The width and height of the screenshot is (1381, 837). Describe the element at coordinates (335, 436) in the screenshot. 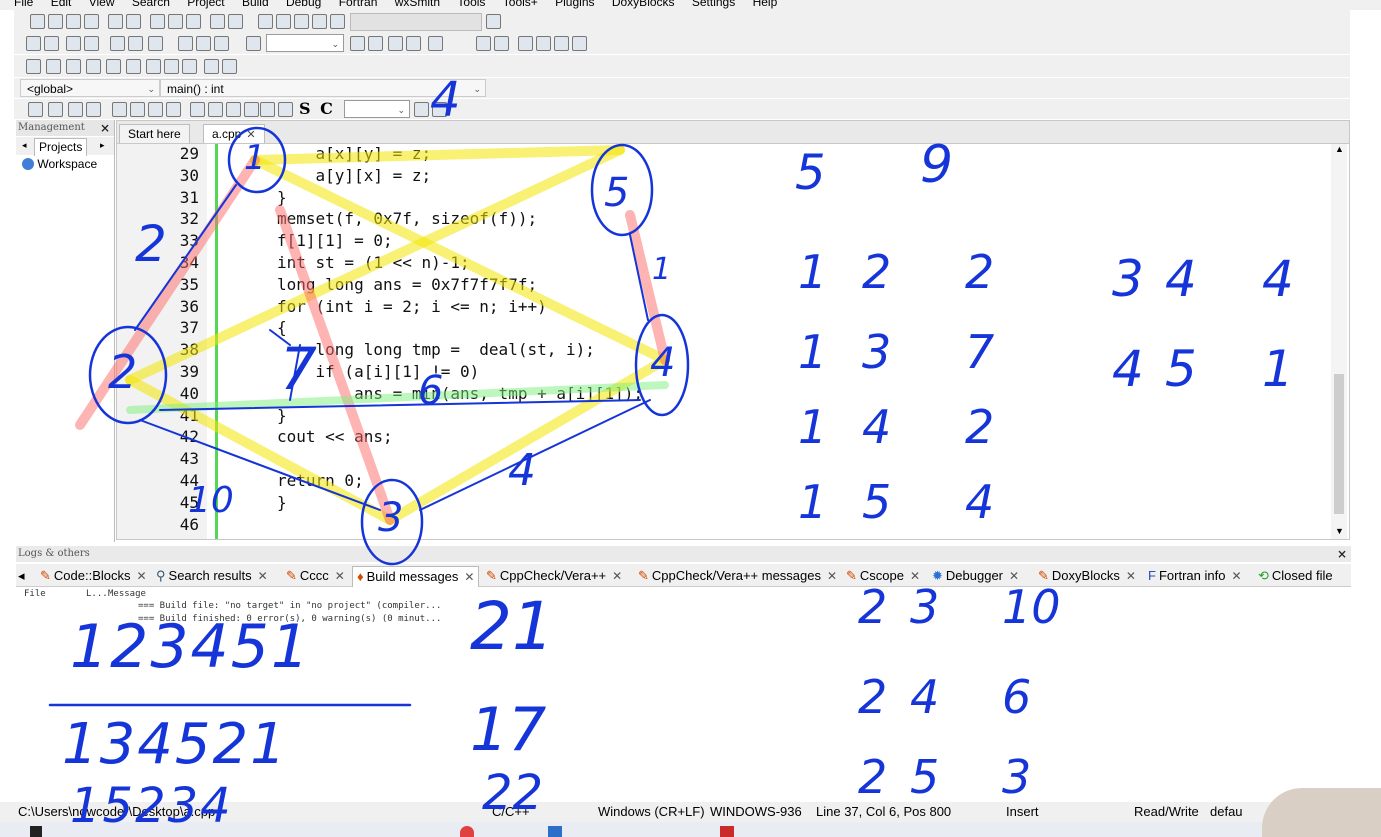

I see `code-line: cout << ans;` at that location.